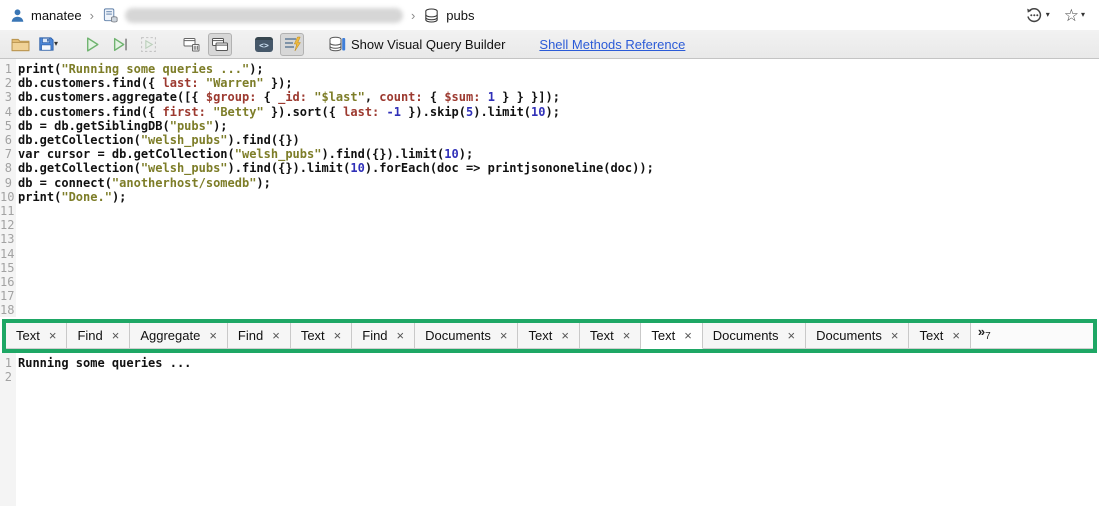 This screenshot has height=508, width=1099. What do you see at coordinates (16, 377) in the screenshot?
I see `result-text` at bounding box center [16, 377].